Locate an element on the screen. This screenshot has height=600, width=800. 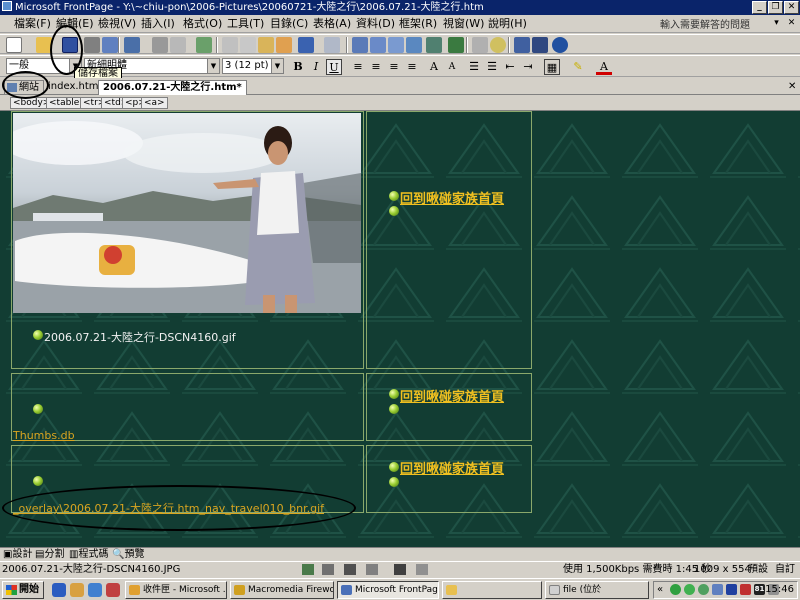
doc-close-button: ✕ is located at coordinates (791, 23).